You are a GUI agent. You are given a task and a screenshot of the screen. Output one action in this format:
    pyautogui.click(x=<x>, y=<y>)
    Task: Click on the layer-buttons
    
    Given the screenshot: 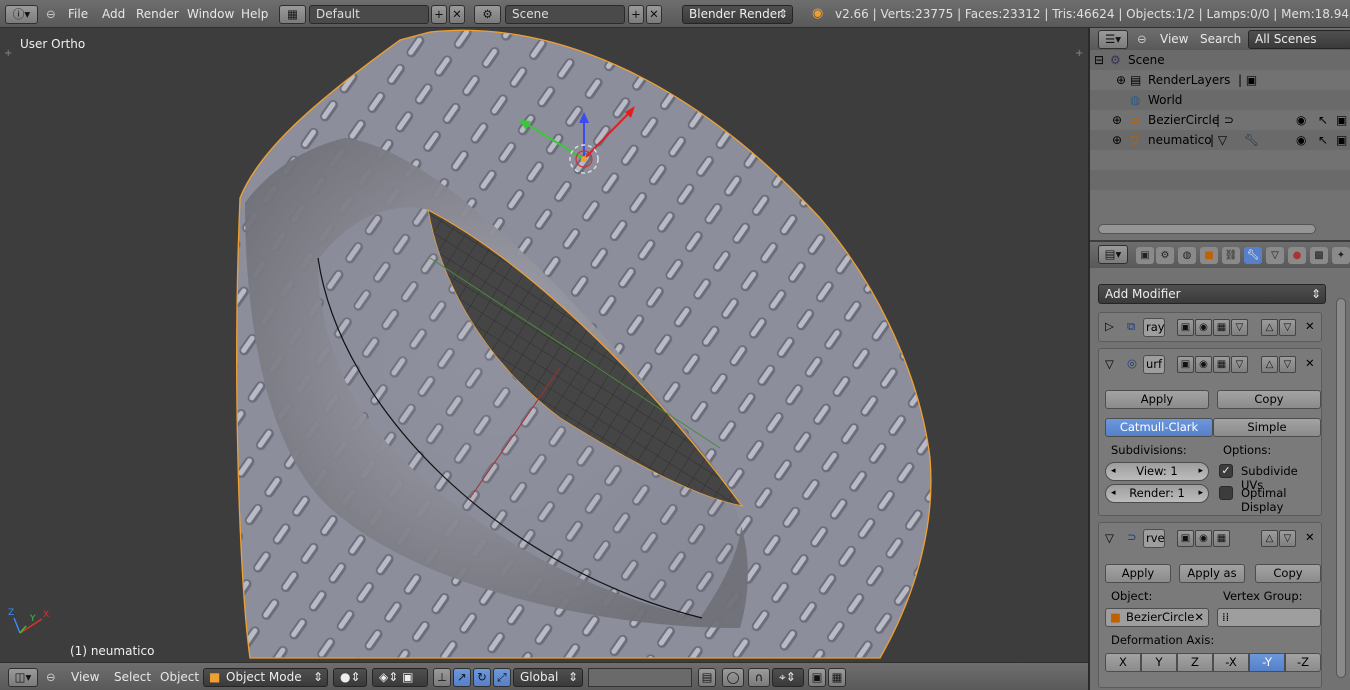 What is the action you would take?
    pyautogui.click(x=640, y=677)
    